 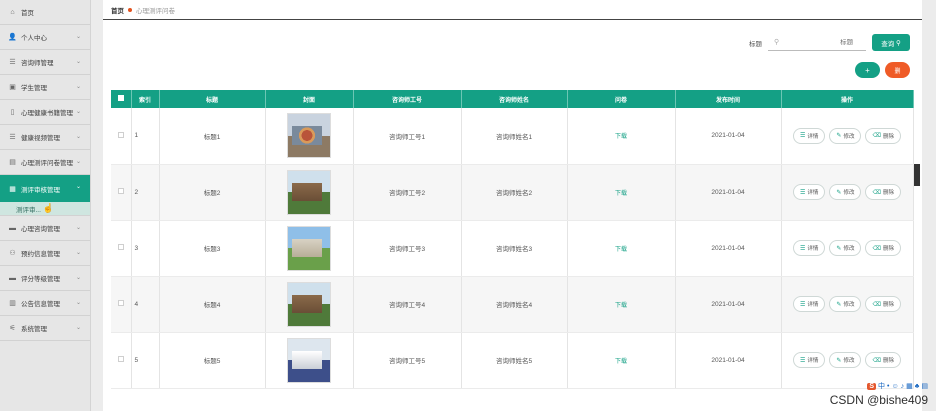 What do you see at coordinates (40, 254) in the screenshot?
I see `sidebar-item-label: 预约信息管理` at bounding box center [40, 254].